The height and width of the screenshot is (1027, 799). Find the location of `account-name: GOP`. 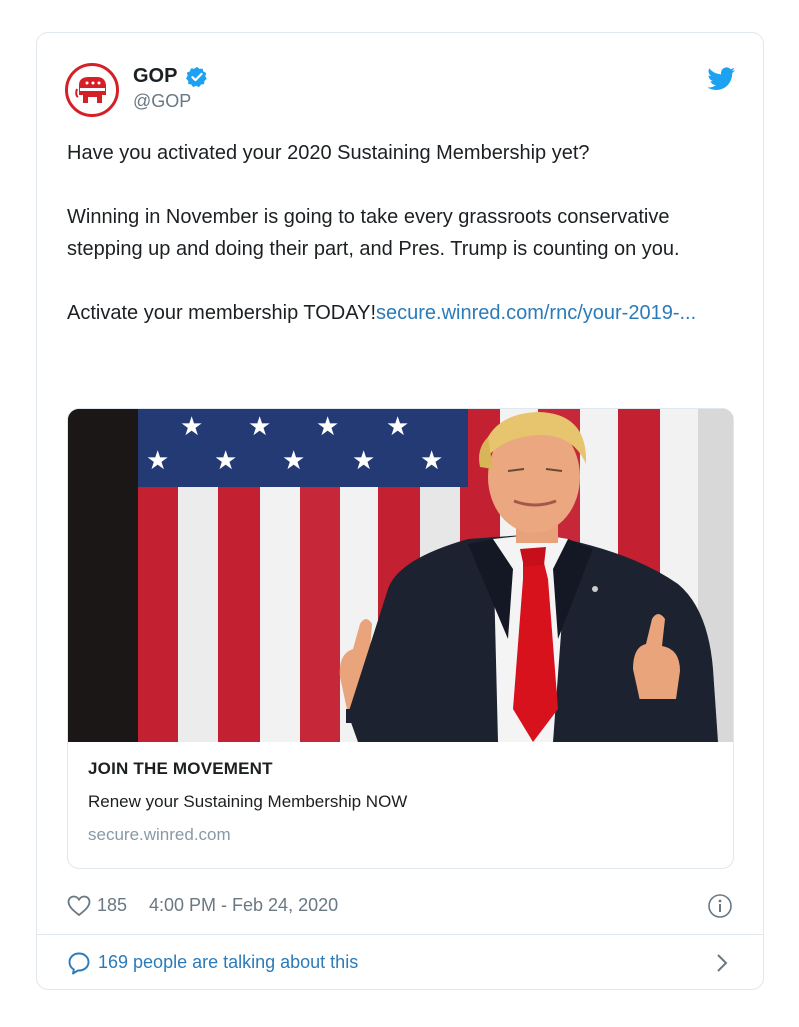

account-name: GOP is located at coordinates (155, 76).